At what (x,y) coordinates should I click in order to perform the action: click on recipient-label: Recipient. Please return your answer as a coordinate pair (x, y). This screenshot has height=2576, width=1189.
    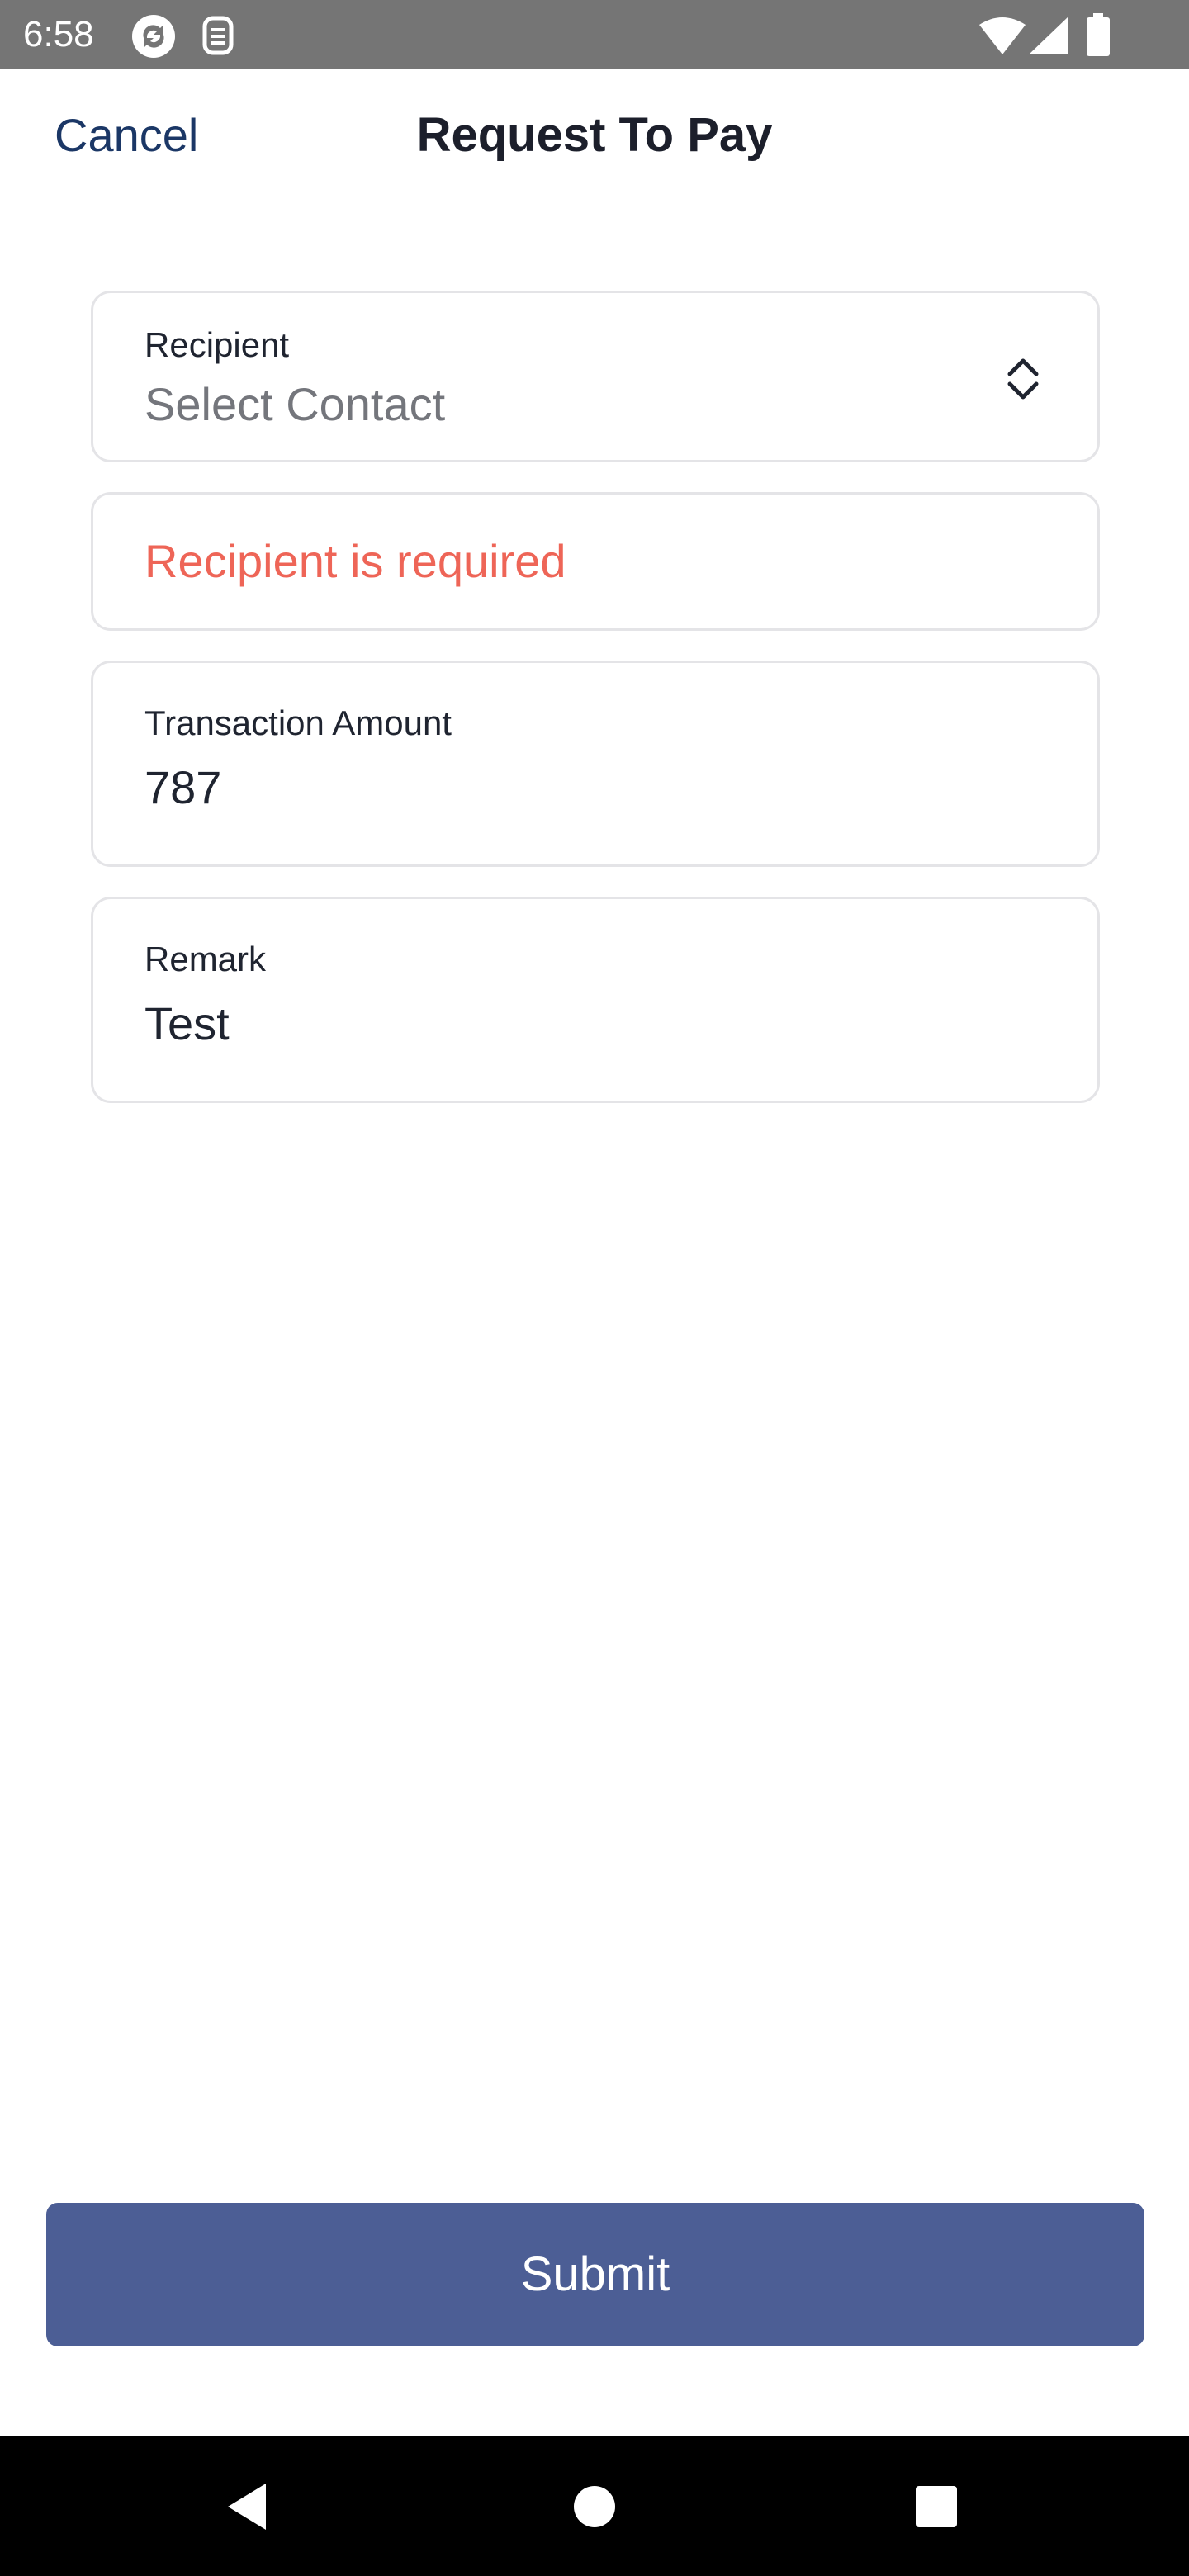
    Looking at the image, I should click on (217, 344).